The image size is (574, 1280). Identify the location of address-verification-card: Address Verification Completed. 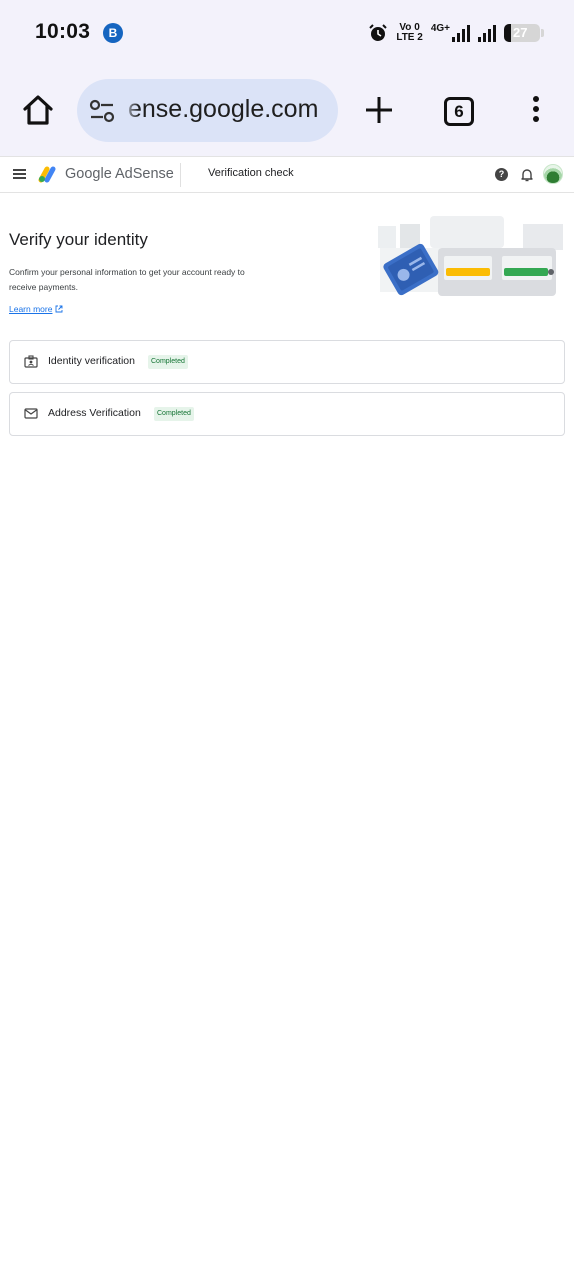
(287, 414).